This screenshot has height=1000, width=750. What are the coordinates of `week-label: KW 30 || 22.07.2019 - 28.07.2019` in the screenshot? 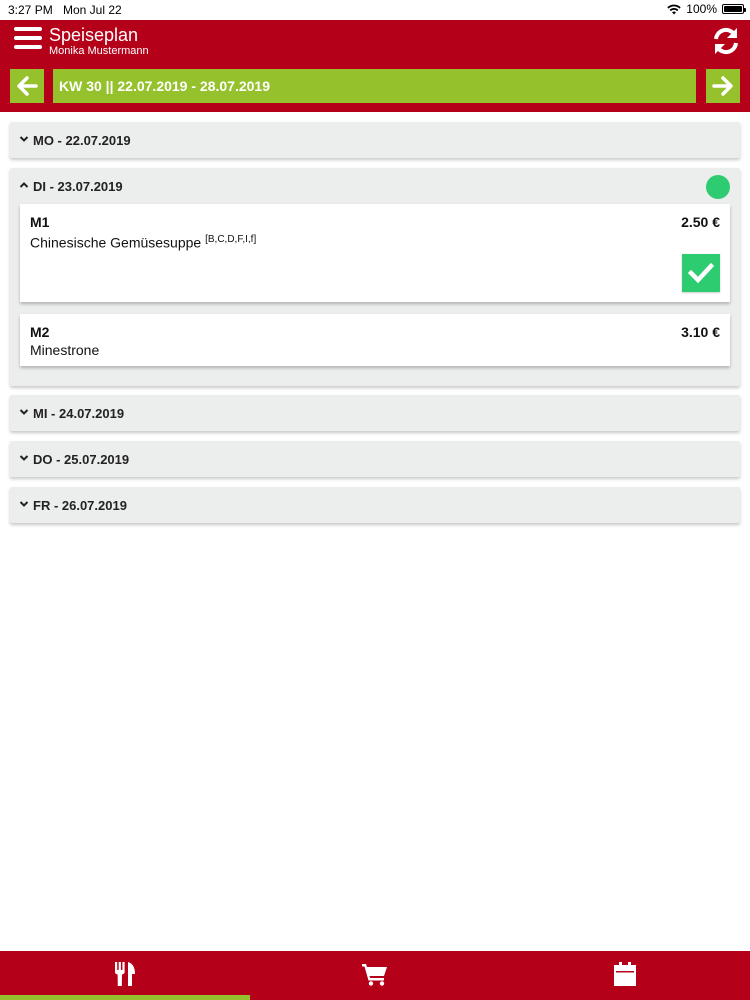 It's located at (374, 86).